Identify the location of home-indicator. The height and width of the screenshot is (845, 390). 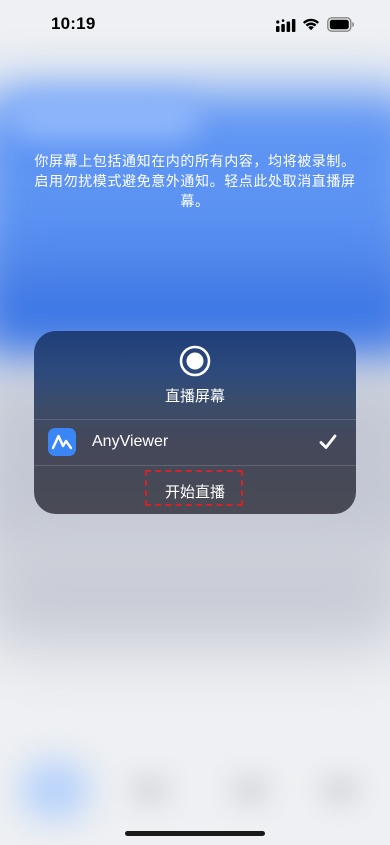
(195, 833).